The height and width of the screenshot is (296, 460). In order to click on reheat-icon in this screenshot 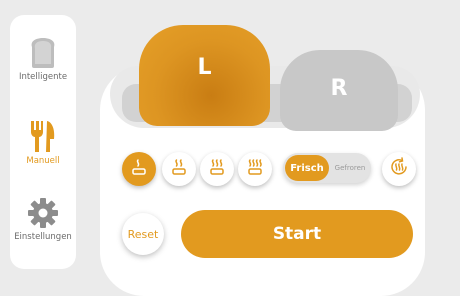, I will do `click(399, 169)`.